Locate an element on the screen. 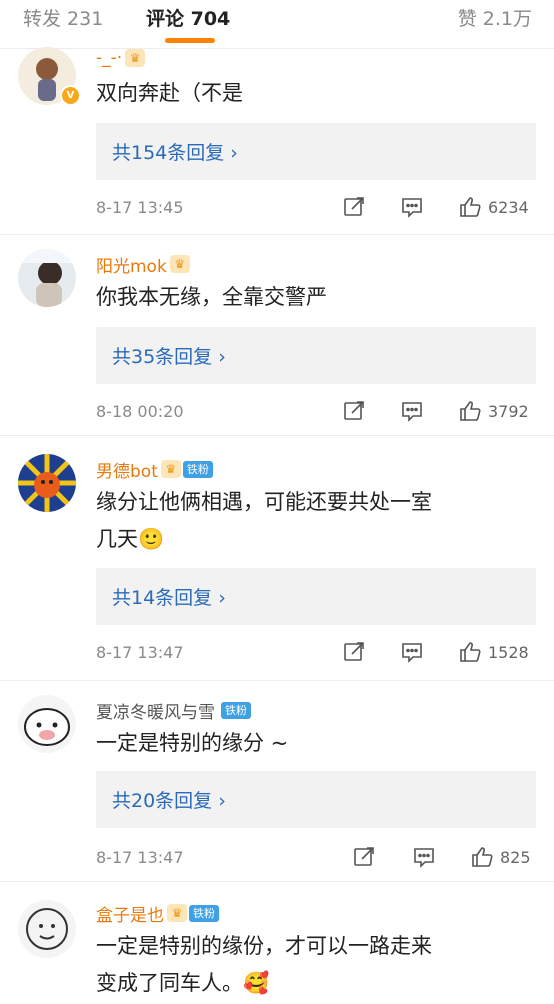 The image size is (554, 1004). reply-box: 共20条回复 › is located at coordinates (316, 799).